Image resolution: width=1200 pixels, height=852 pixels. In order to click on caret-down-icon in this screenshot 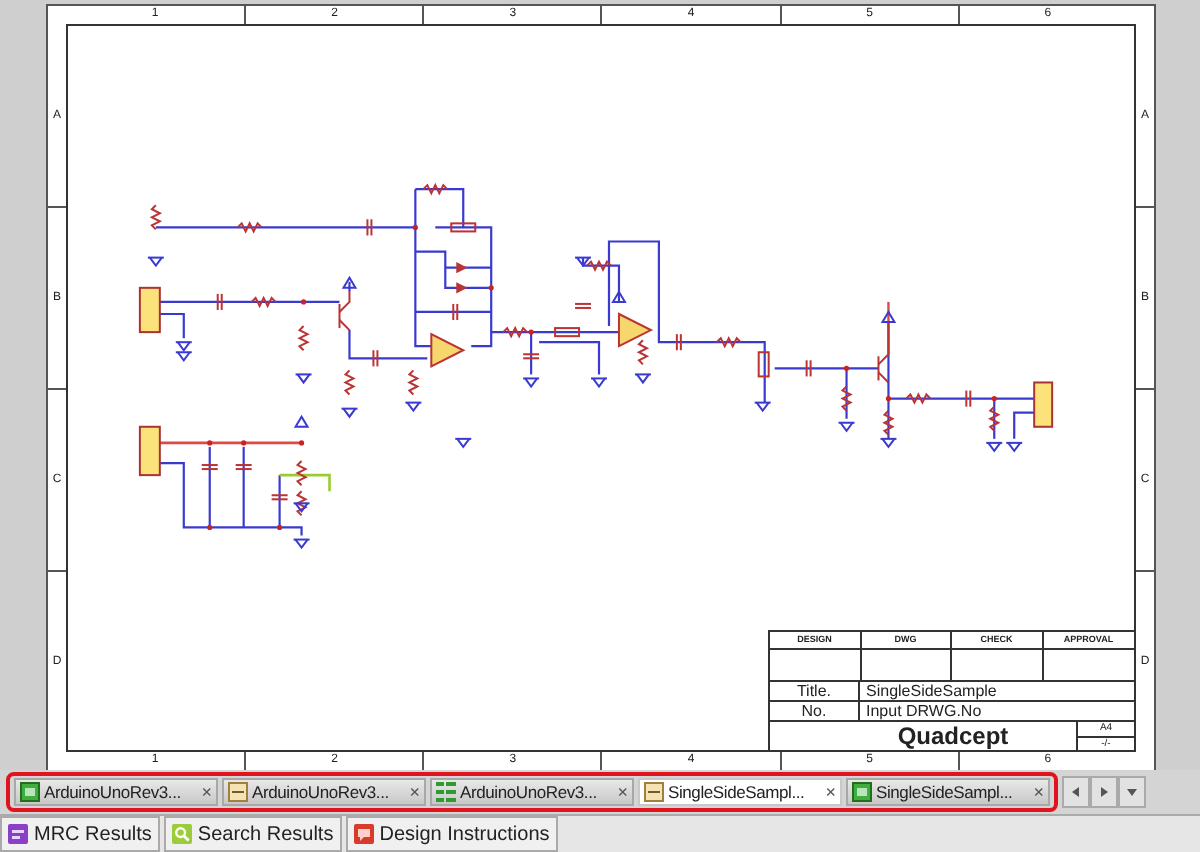, I will do `click(1132, 792)`.